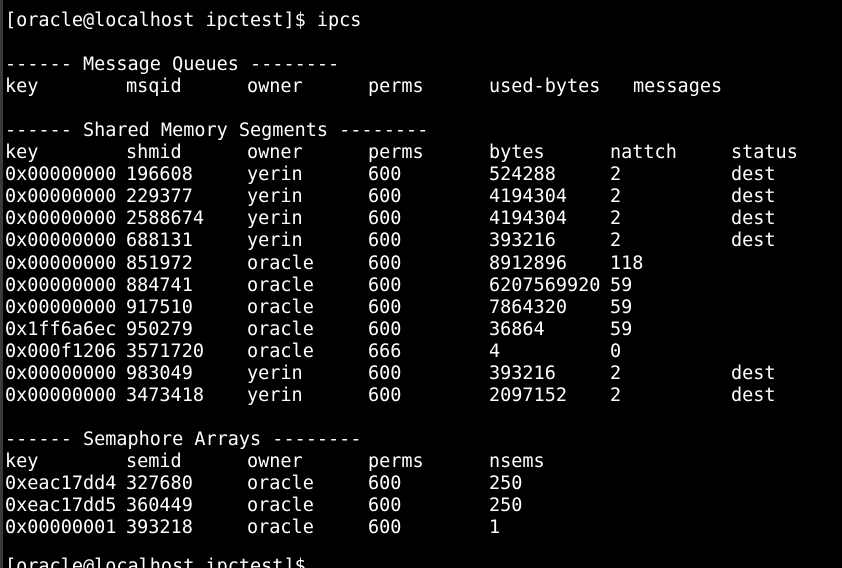 The width and height of the screenshot is (842, 568). What do you see at coordinates (275, 152) in the screenshot?
I see `shm-col-owner: owner` at bounding box center [275, 152].